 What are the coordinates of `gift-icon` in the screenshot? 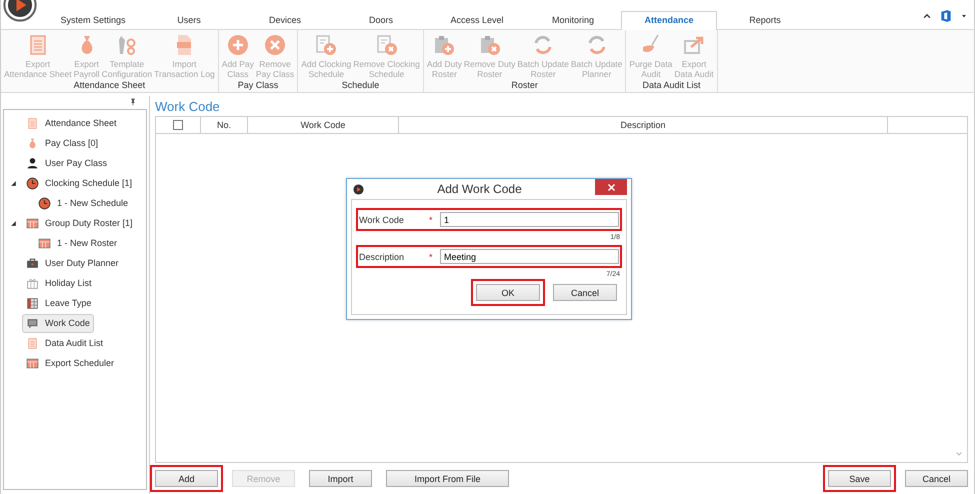 It's located at (32, 283).